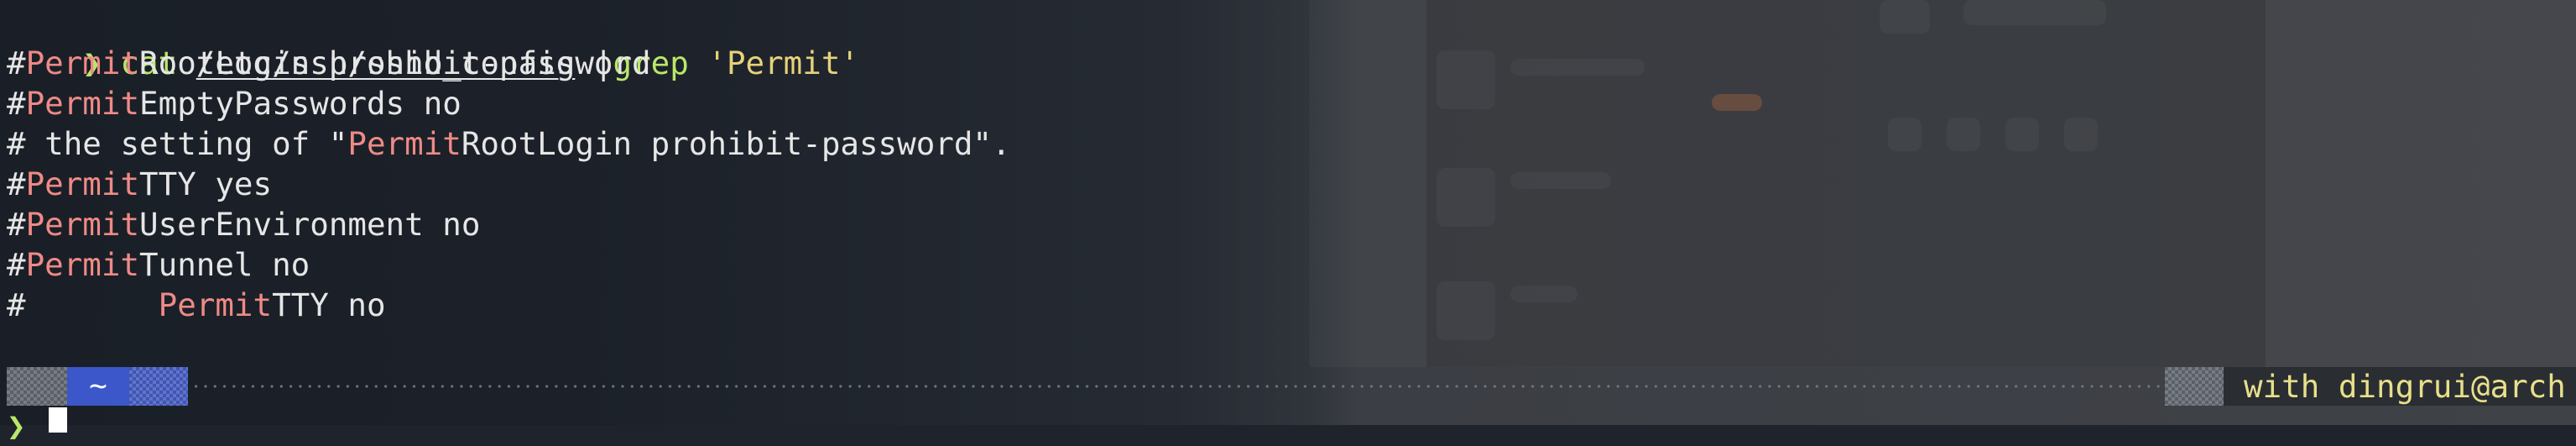 This screenshot has height=446, width=2576. I want to click on output-line: #PermitEmptyPasswords no, so click(234, 103).